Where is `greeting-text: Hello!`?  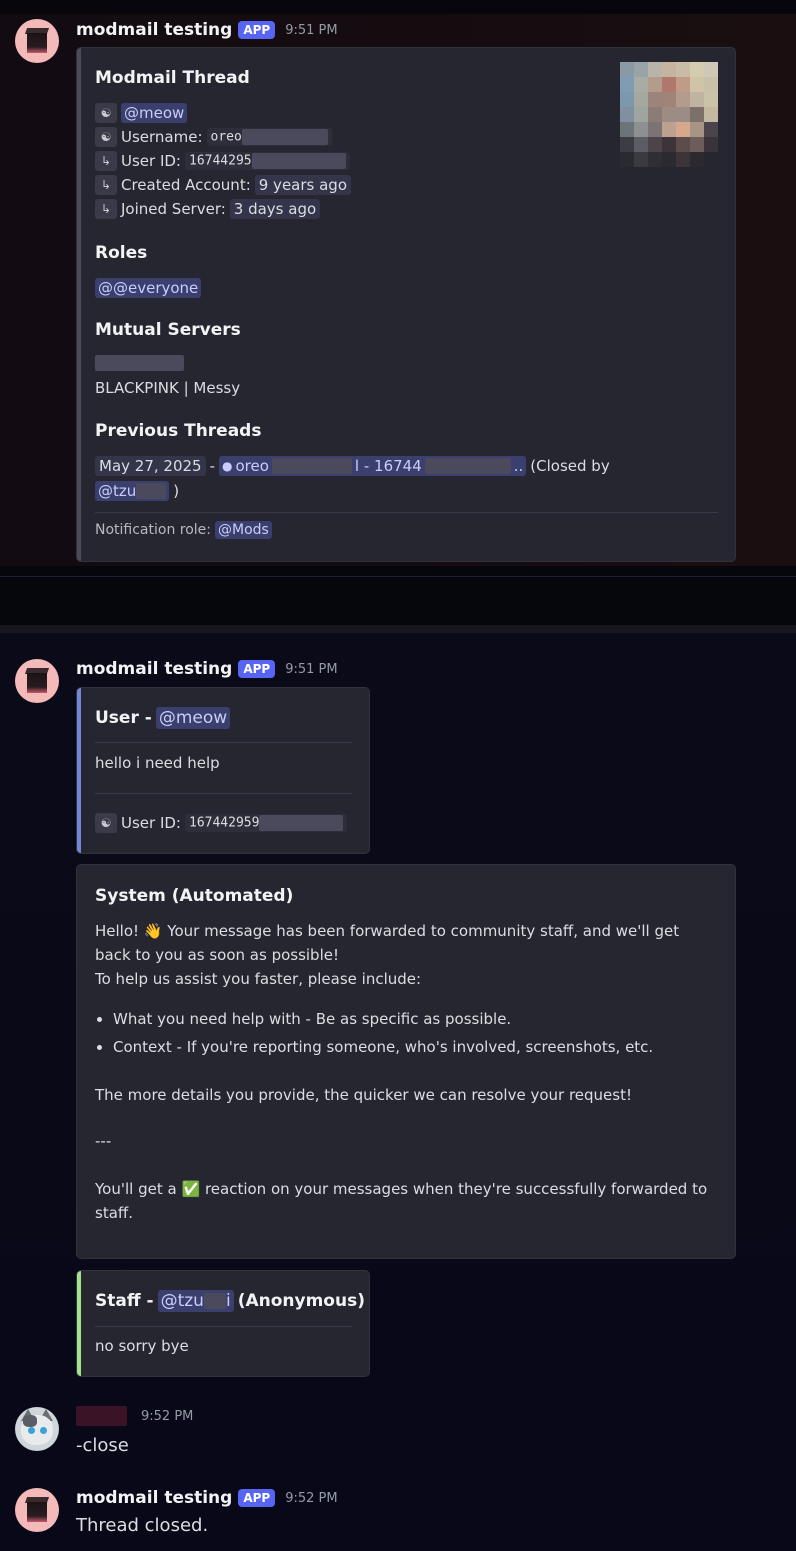
greeting-text: Hello! is located at coordinates (117, 931).